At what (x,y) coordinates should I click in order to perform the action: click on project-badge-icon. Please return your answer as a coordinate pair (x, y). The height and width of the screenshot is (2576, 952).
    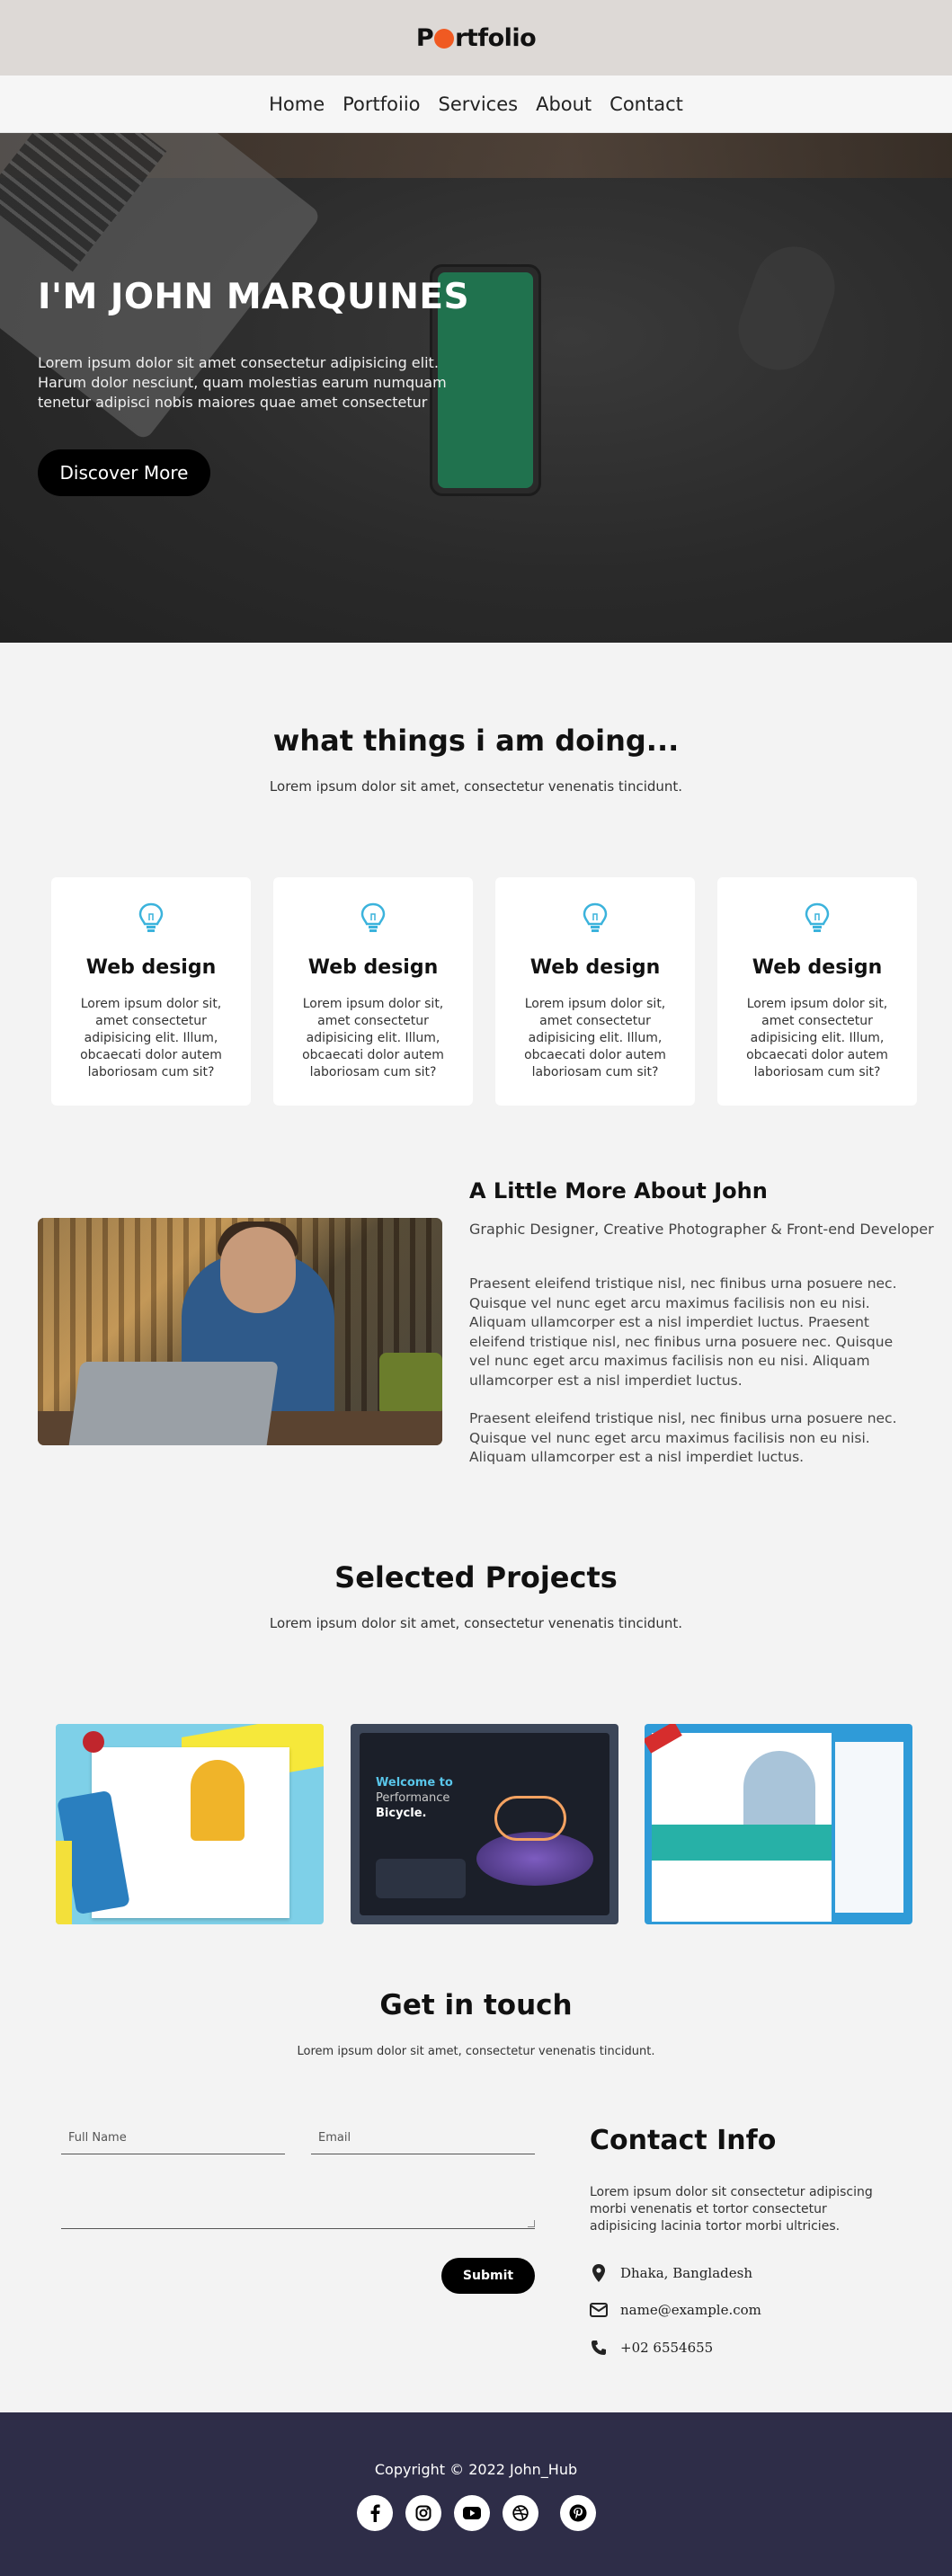
    Looking at the image, I should click on (93, 1742).